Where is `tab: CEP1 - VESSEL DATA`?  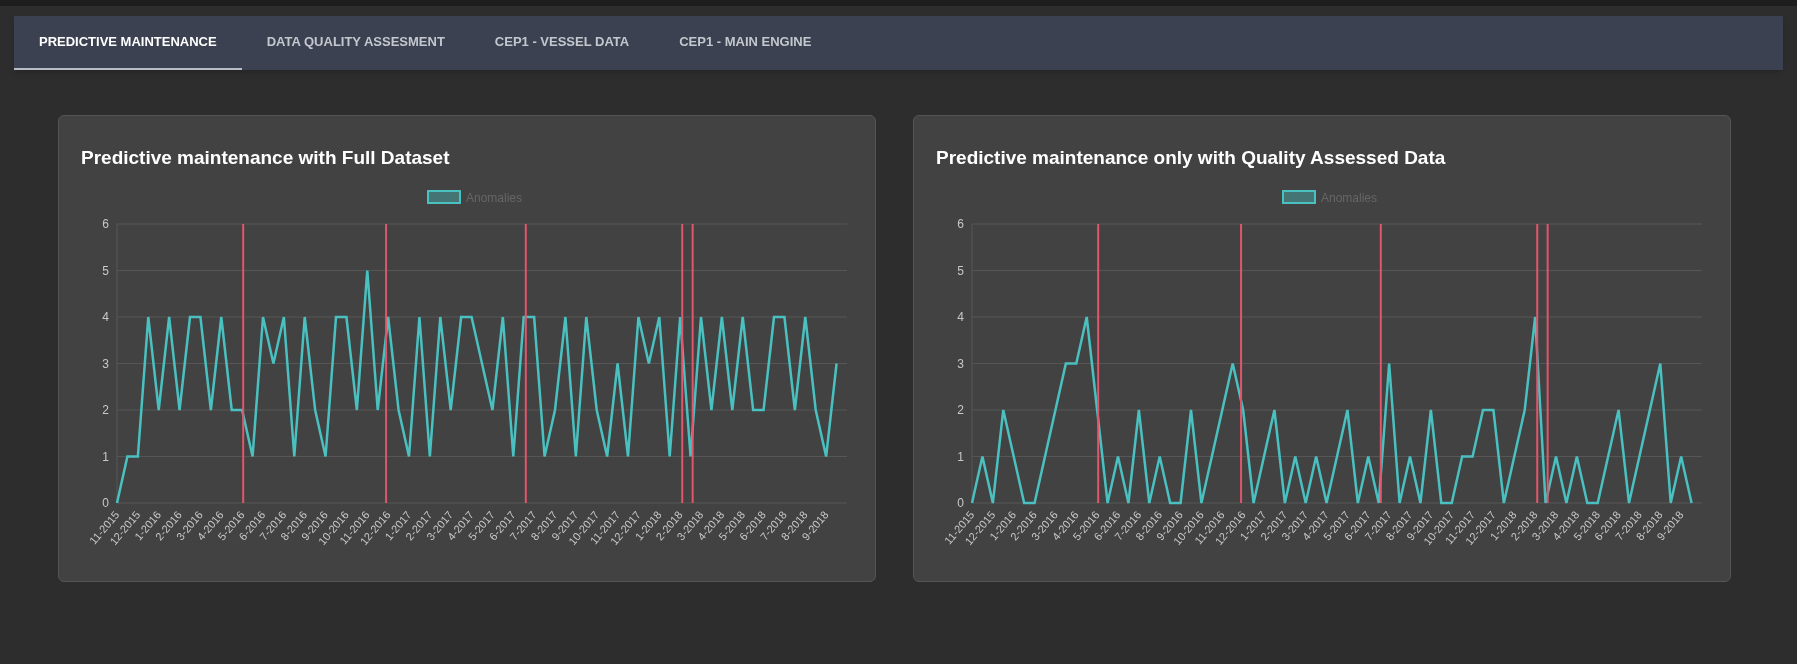 tab: CEP1 - VESSEL DATA is located at coordinates (562, 43).